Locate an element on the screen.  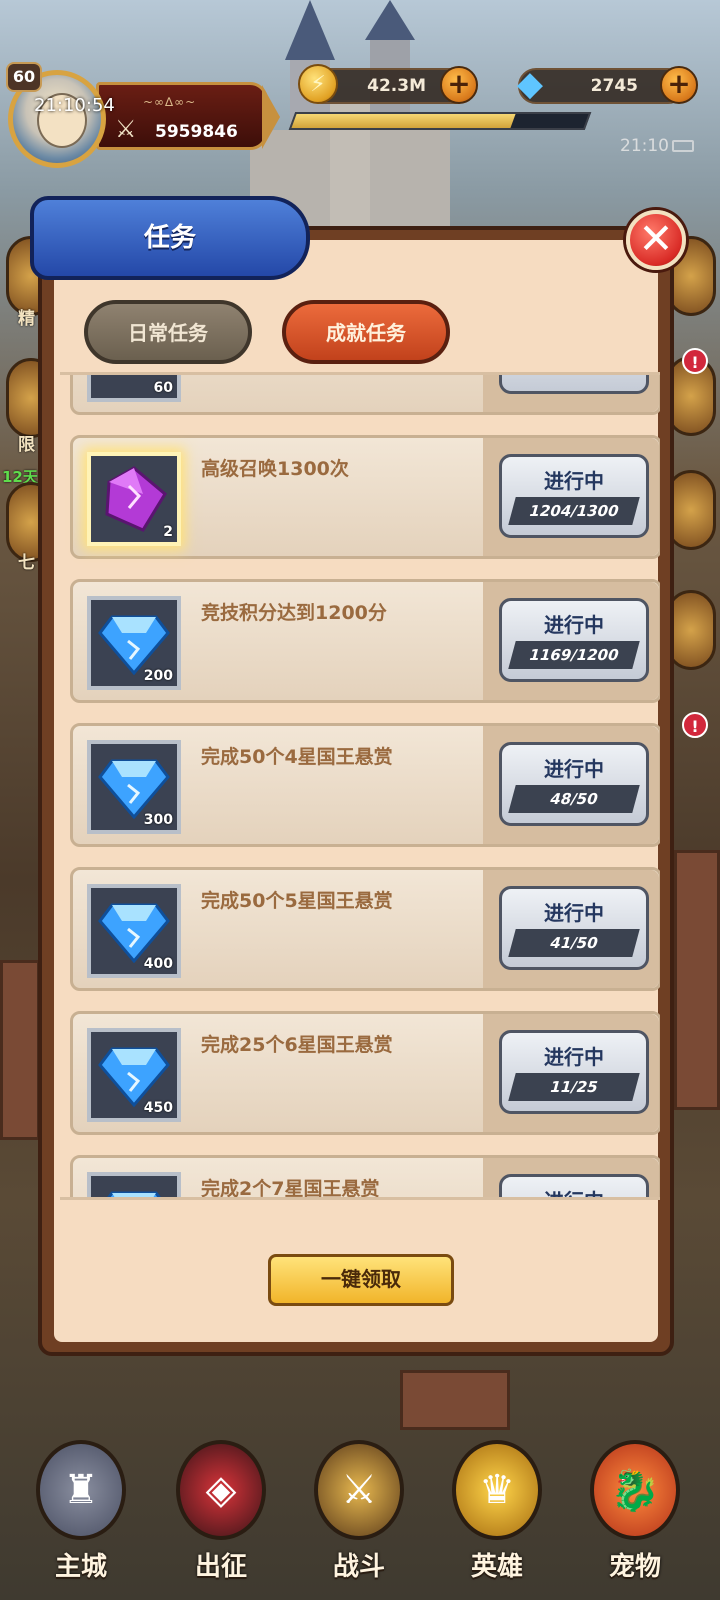
task-status-button: 进行中 1169/1200 is located at coordinates (574, 640).